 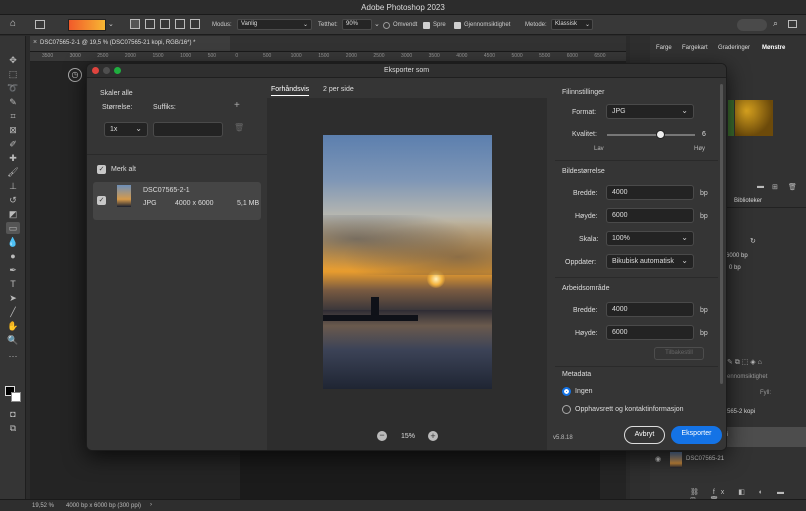 What do you see at coordinates (754, 118) in the screenshot?
I see `pattern-thumbnail` at bounding box center [754, 118].